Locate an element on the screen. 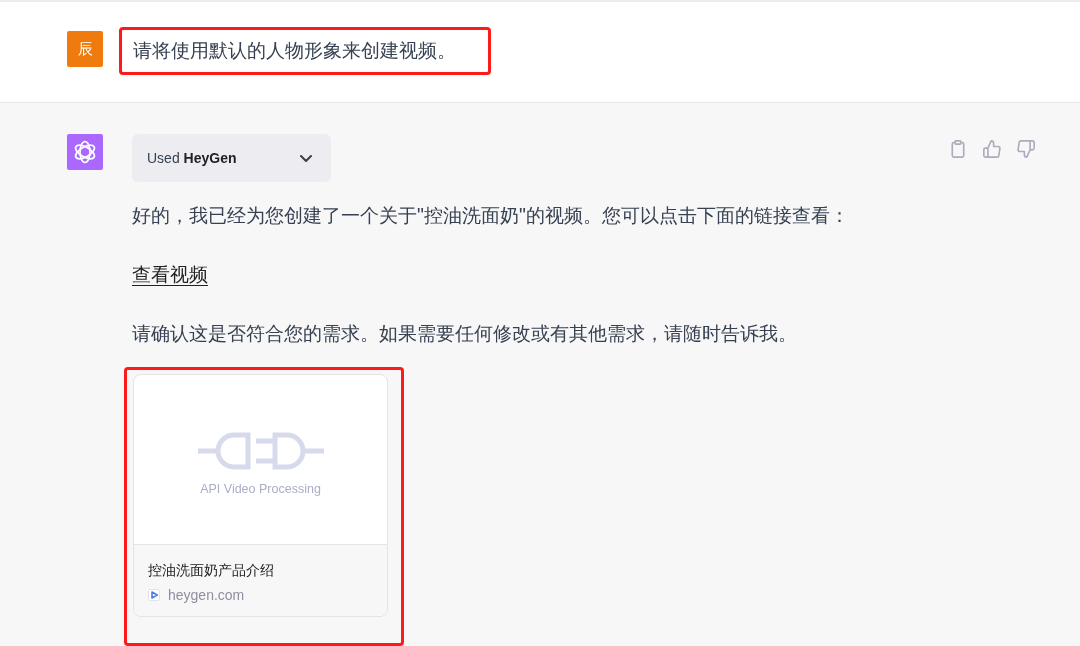 The height and width of the screenshot is (646, 1080). user-message-text: 请将使用默认的人物形象来创建视频。 is located at coordinates (294, 51).